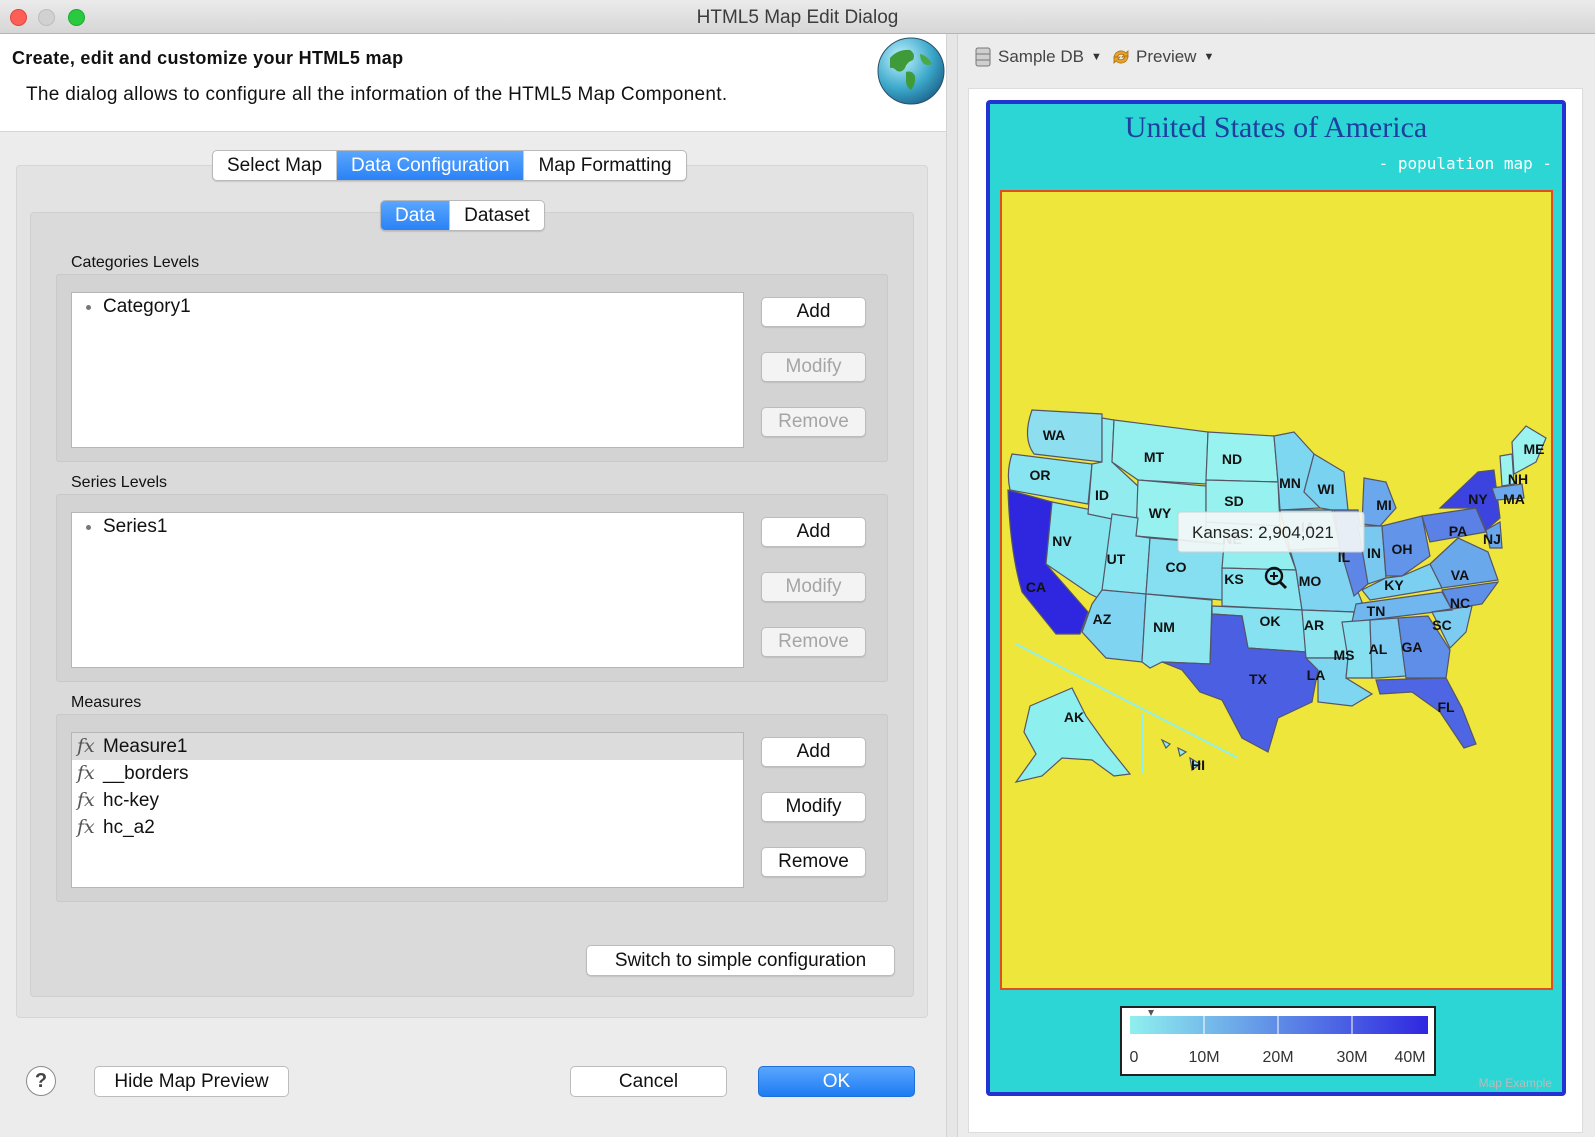  I want to click on sample-db-dropdown: Sample DB ▼, so click(1038, 57).